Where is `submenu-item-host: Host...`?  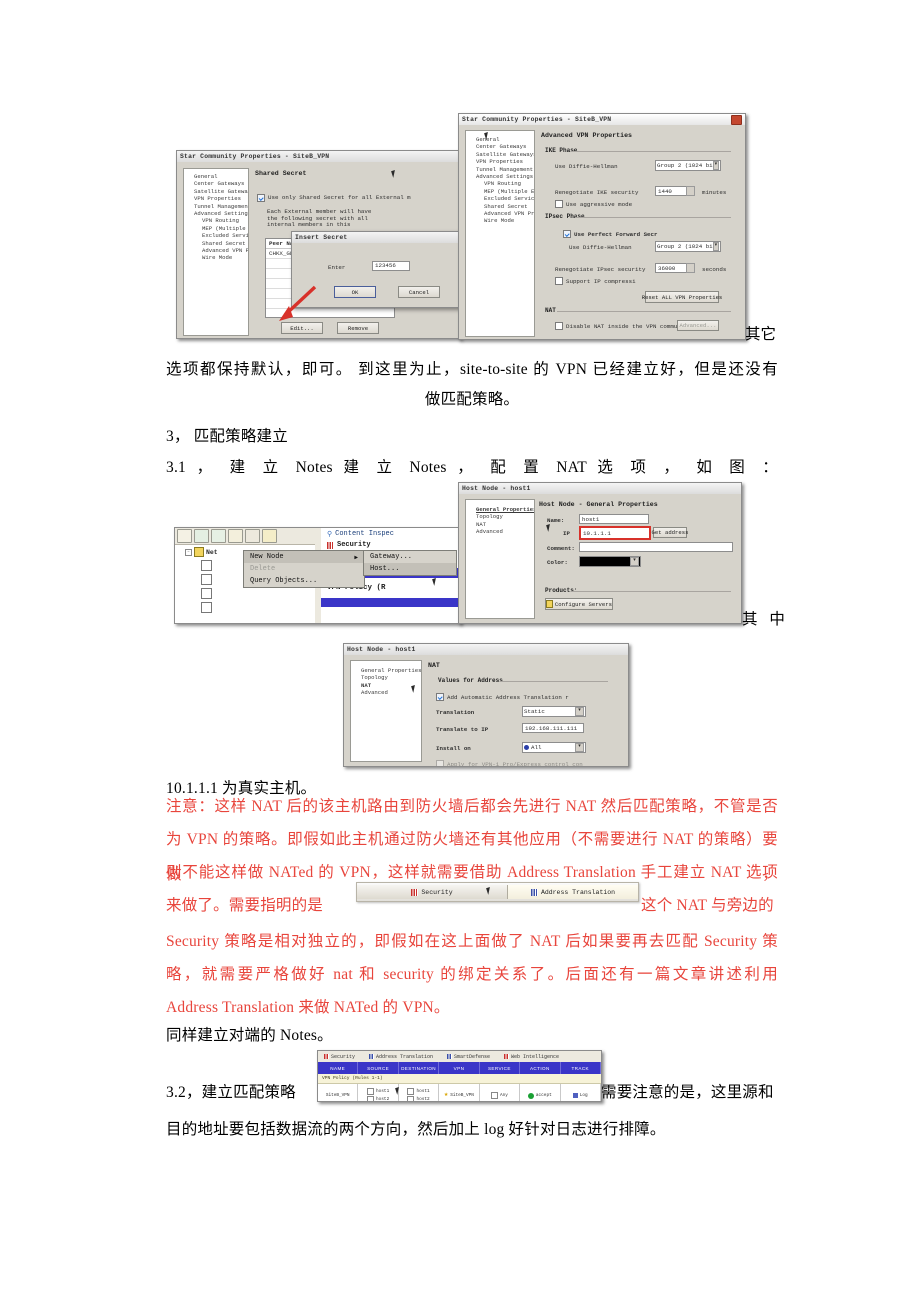
submenu-item-host: Host... is located at coordinates (410, 569).